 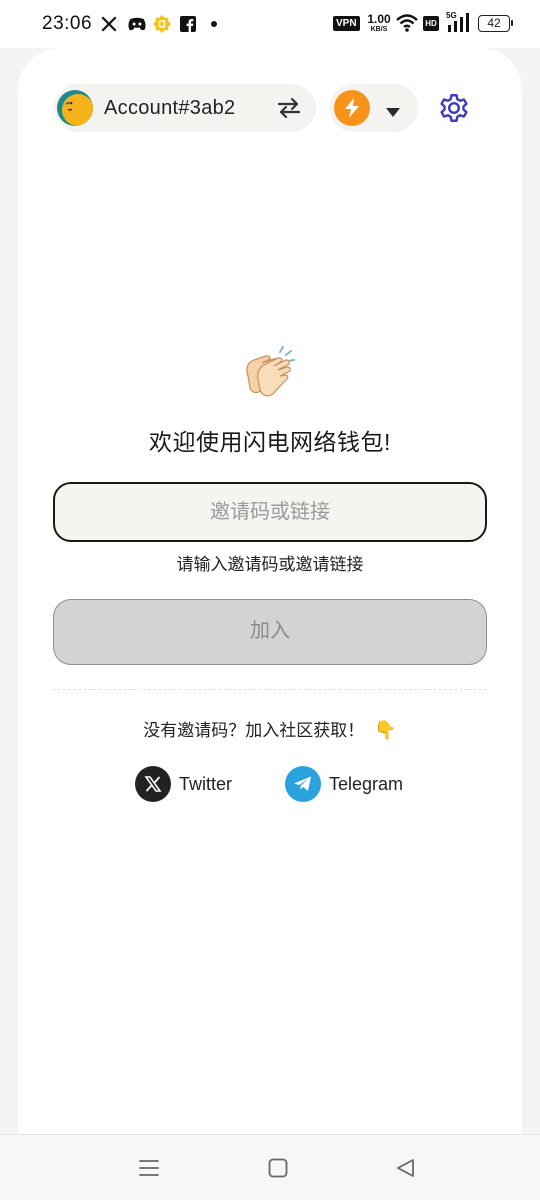 I want to click on facebook-notification-icon, so click(x=188, y=24).